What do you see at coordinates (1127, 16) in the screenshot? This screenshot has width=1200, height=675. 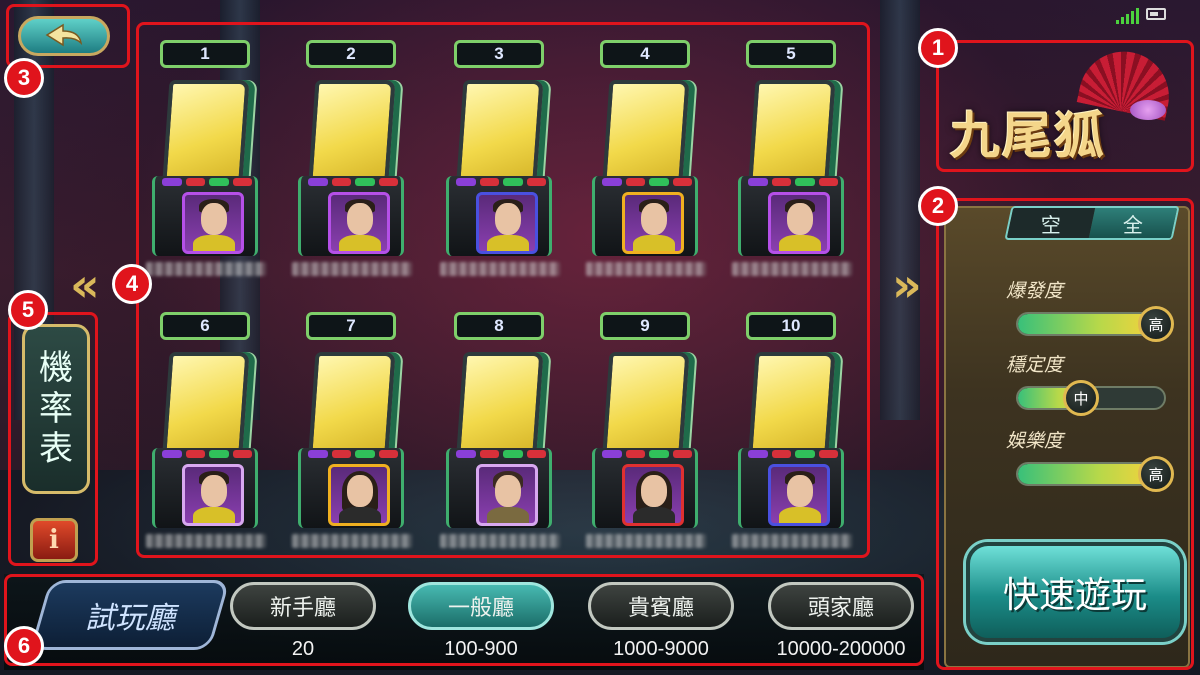 I see `signal-icon` at bounding box center [1127, 16].